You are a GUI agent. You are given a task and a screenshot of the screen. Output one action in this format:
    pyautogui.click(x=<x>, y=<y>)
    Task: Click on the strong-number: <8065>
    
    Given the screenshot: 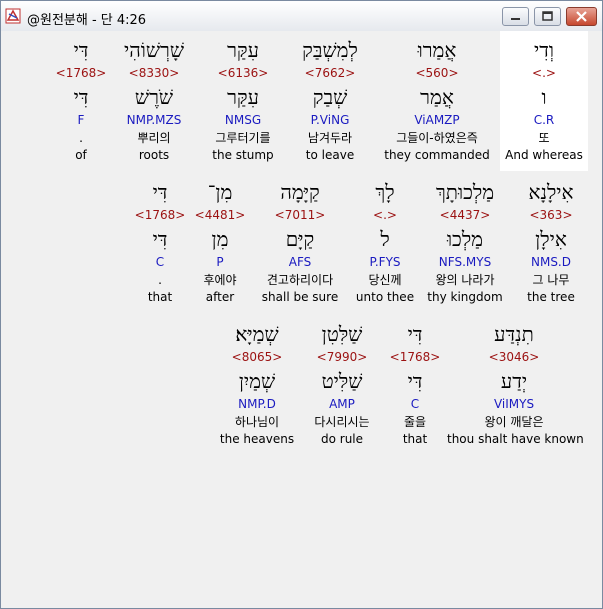 What is the action you would take?
    pyautogui.click(x=257, y=357)
    